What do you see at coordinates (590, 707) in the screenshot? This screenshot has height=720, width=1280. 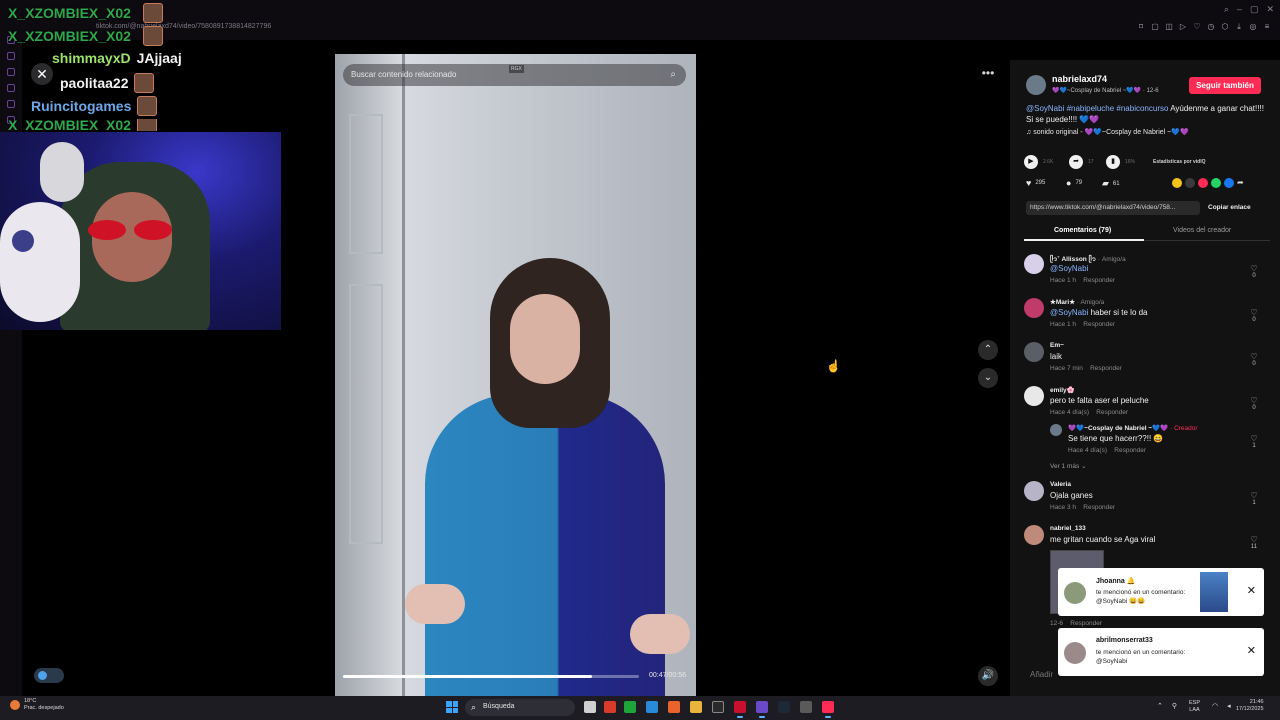 I see `task-view-icon` at bounding box center [590, 707].